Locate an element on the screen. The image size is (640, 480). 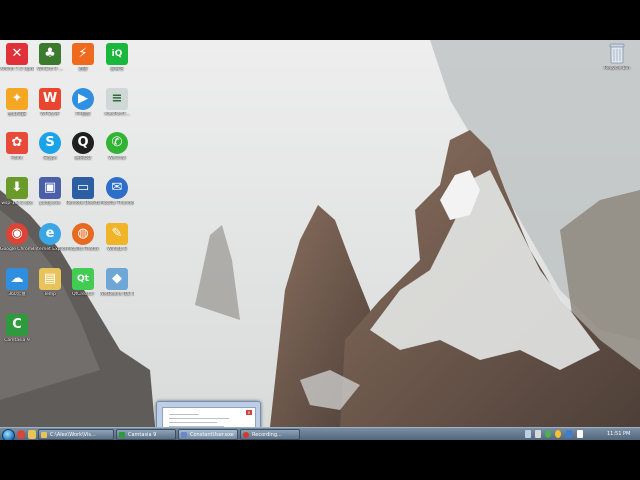
camtasia-icon: C is located at coordinates (17, 325).